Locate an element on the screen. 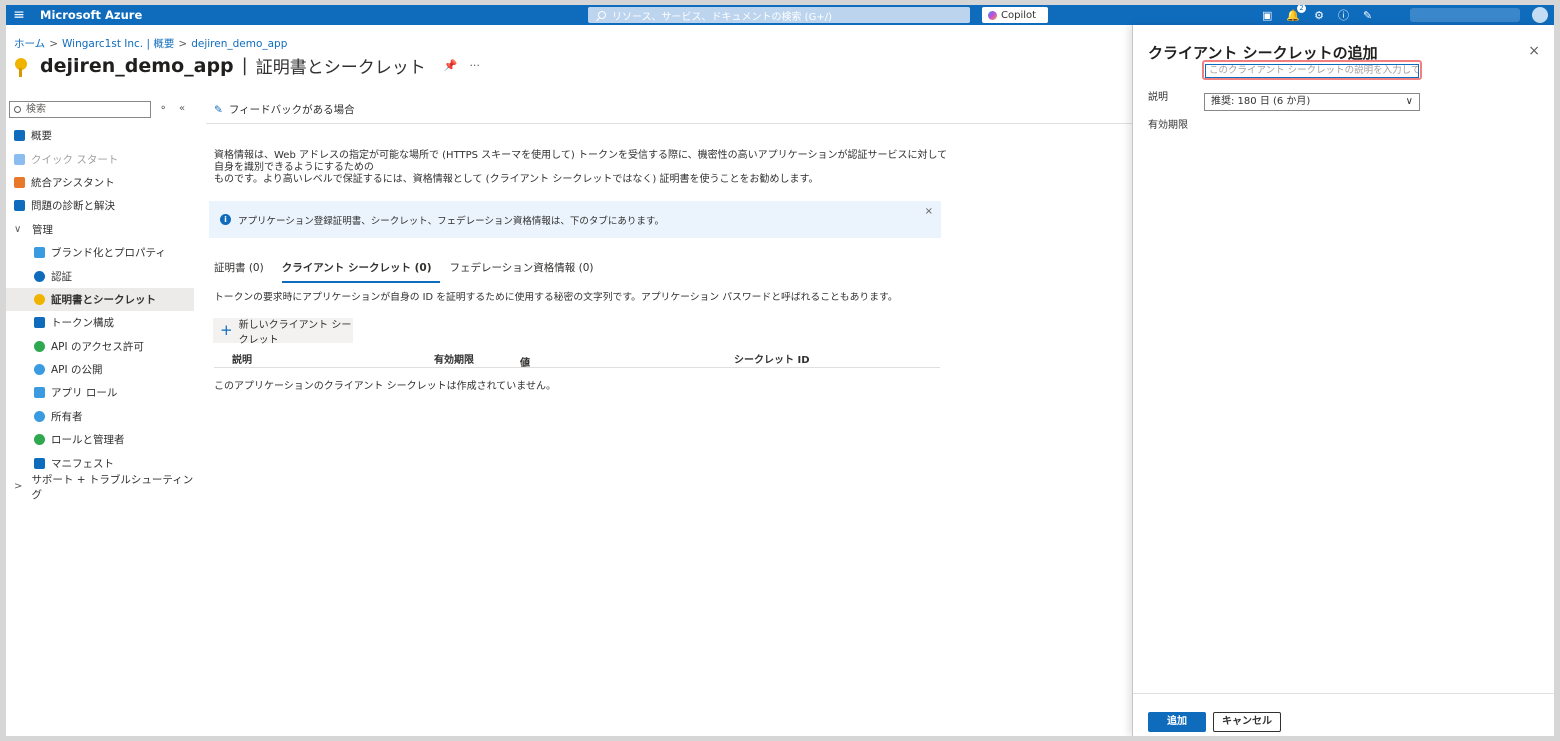  overview-icon is located at coordinates (19, 136).